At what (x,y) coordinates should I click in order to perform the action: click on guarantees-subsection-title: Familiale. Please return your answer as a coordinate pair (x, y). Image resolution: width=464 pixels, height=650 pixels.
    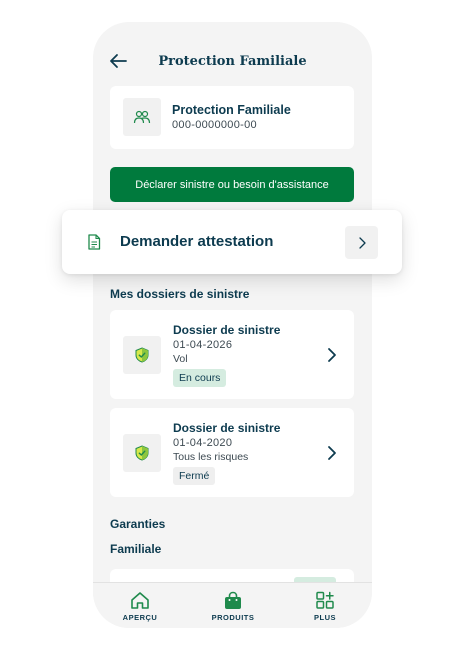
    Looking at the image, I should click on (136, 549).